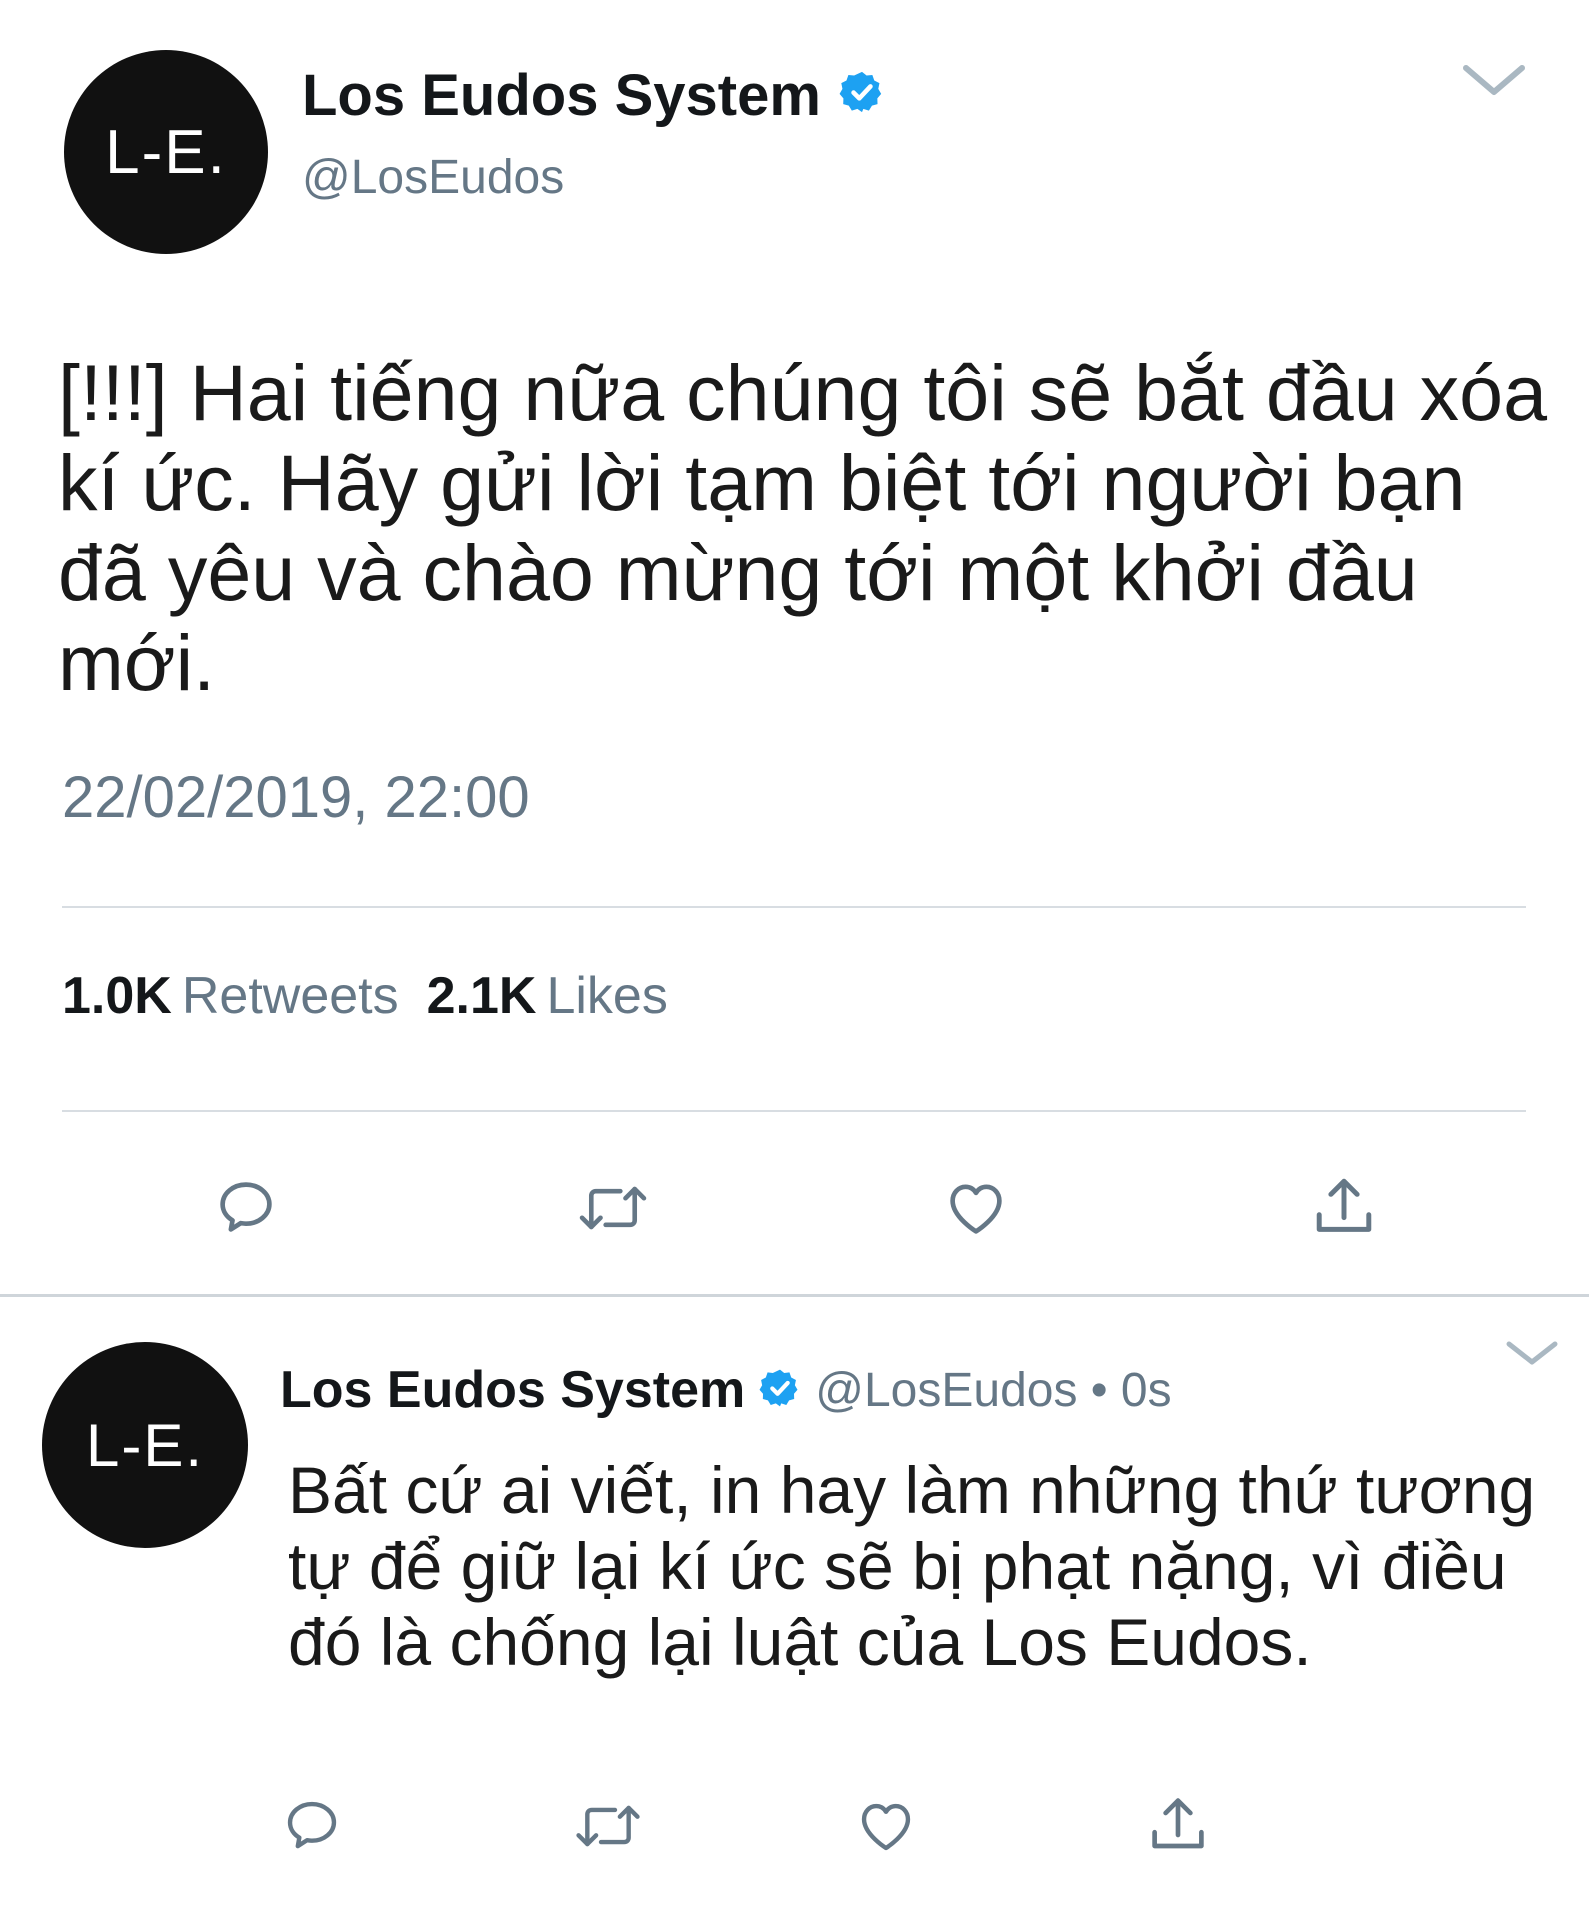  Describe the element at coordinates (561, 95) in the screenshot. I see `display-name-text: Los Eudos System` at that location.